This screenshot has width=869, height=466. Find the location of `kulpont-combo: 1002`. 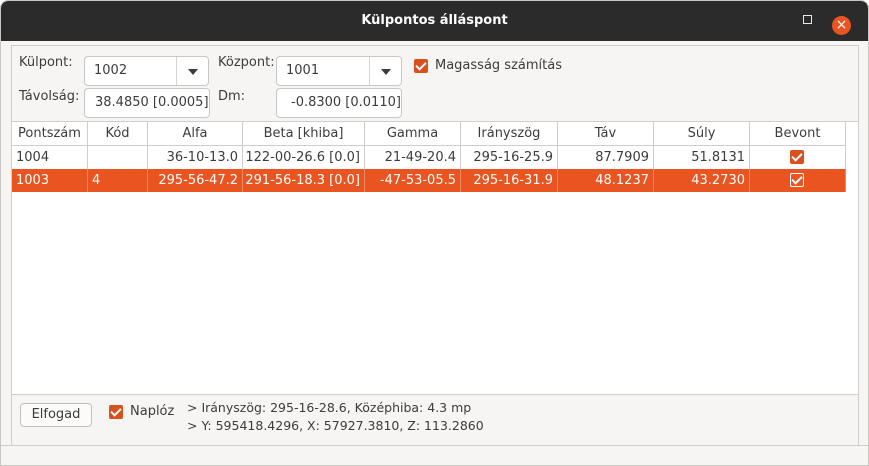

kulpont-combo: 1002 is located at coordinates (146, 71).